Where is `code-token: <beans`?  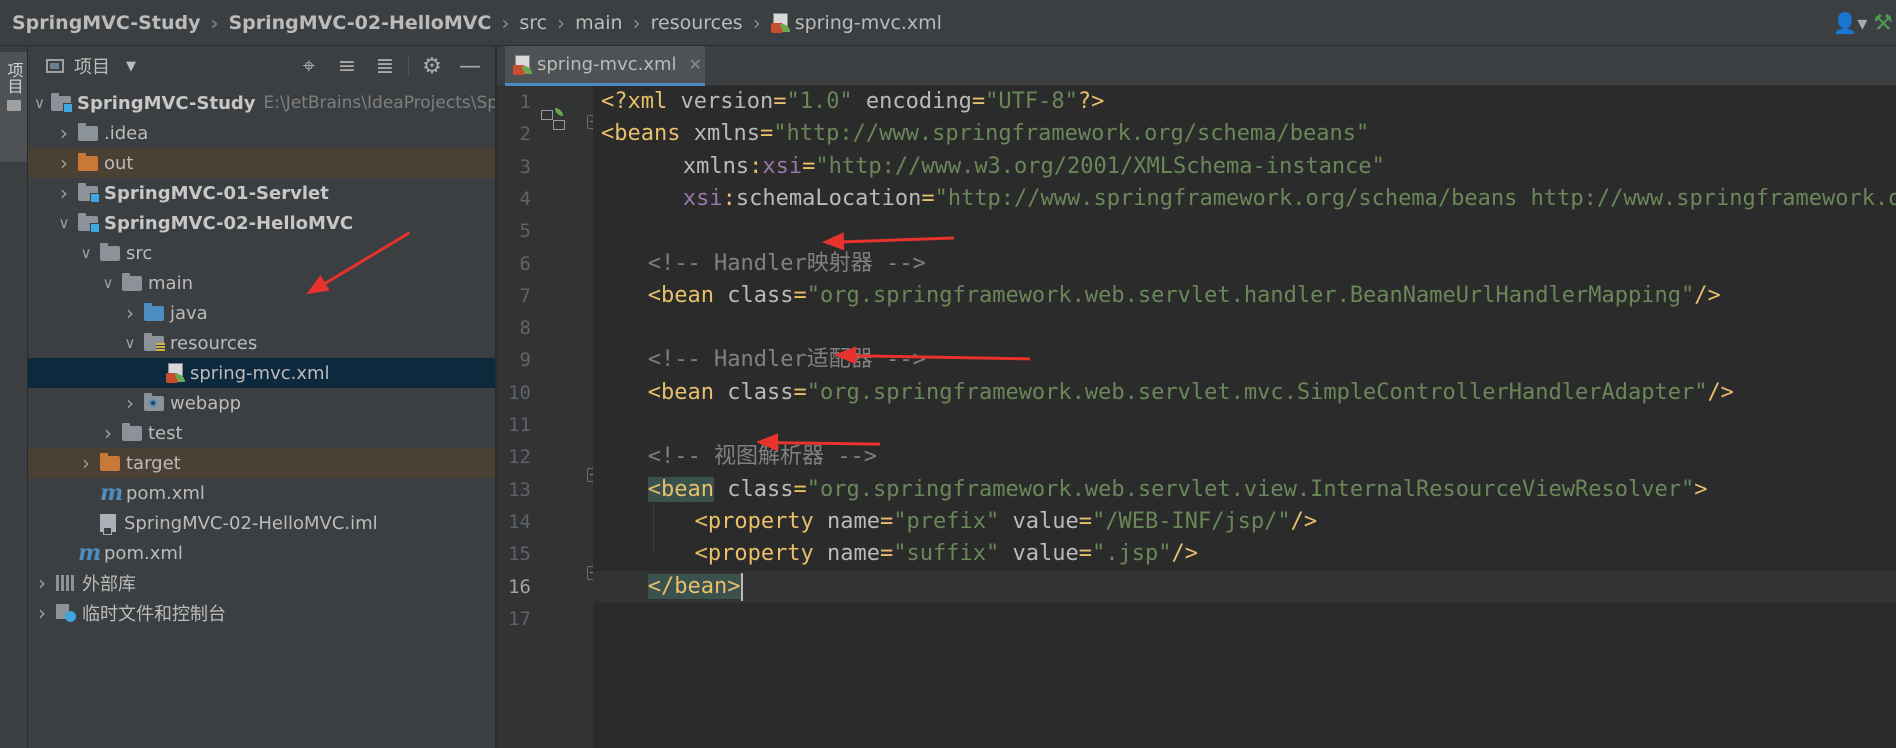 code-token: <beans is located at coordinates (647, 134).